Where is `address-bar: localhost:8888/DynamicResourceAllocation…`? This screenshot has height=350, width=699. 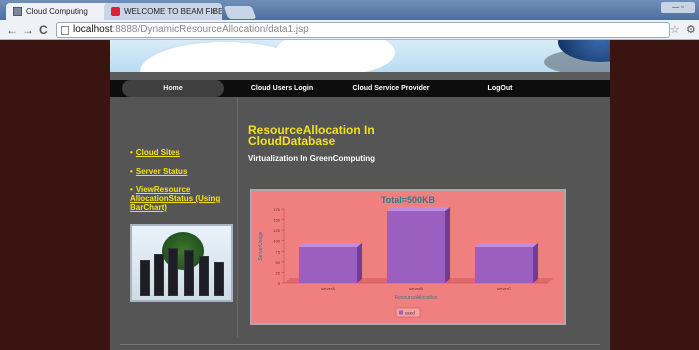 address-bar: localhost:8888/DynamicResourceAllocation… is located at coordinates (363, 30).